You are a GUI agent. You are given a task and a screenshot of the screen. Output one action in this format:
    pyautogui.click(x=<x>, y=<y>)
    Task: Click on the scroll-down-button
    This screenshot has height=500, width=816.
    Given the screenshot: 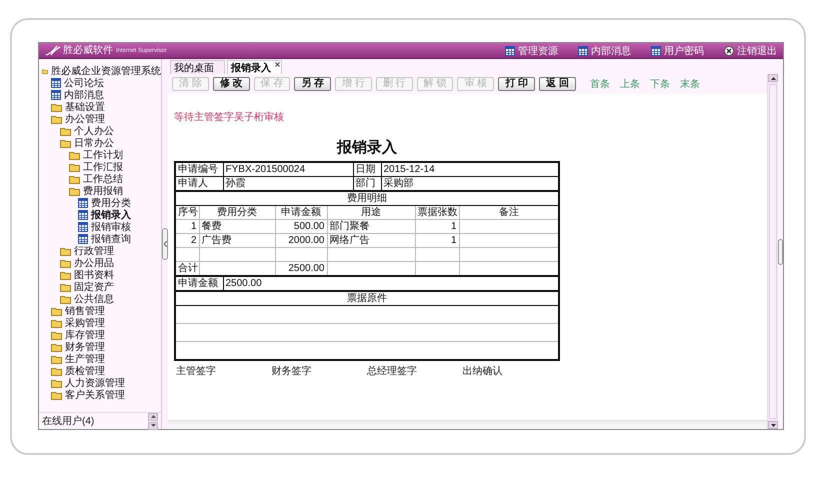 What is the action you would take?
    pyautogui.click(x=153, y=426)
    